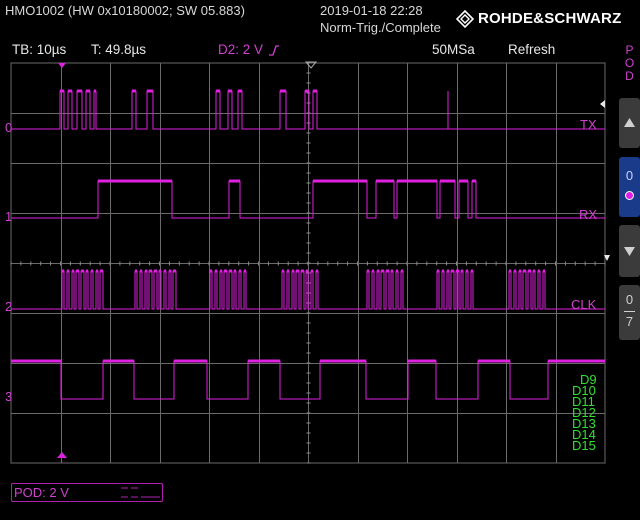 This screenshot has width=640, height=520. I want to click on page-indicator: 0 7, so click(629, 312).